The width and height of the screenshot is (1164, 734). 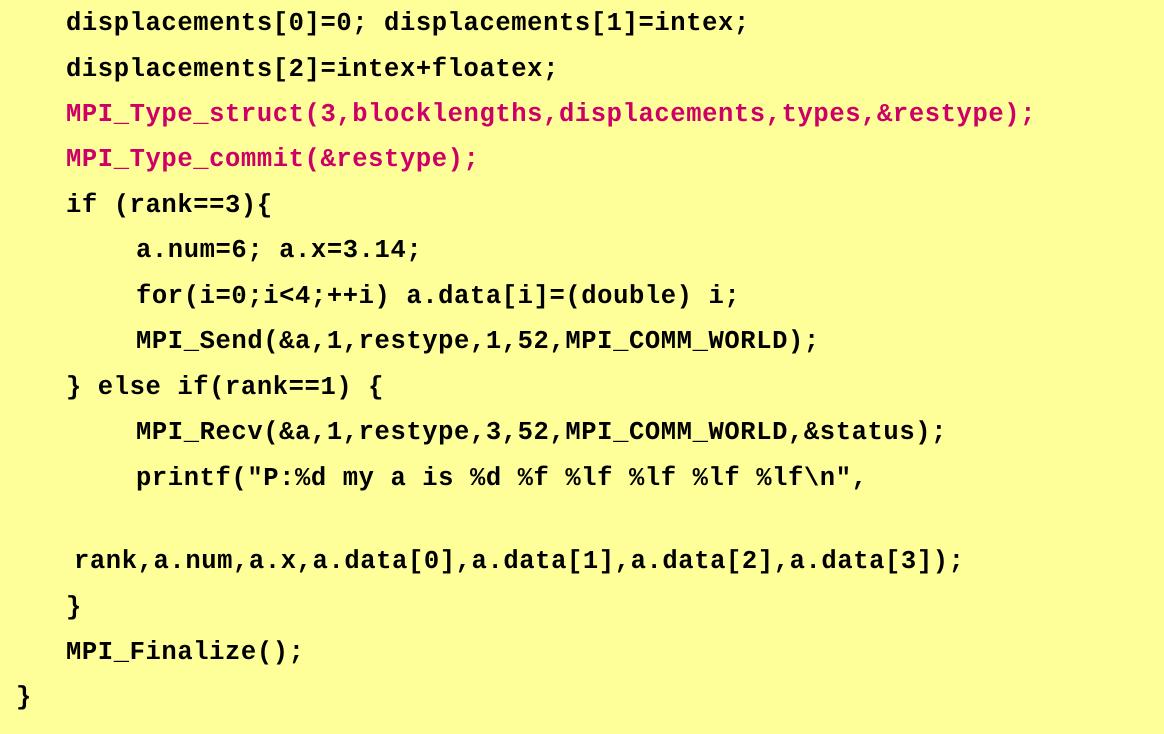 I want to click on code-line-9: } else if(rank==1) {, so click(x=225, y=387).